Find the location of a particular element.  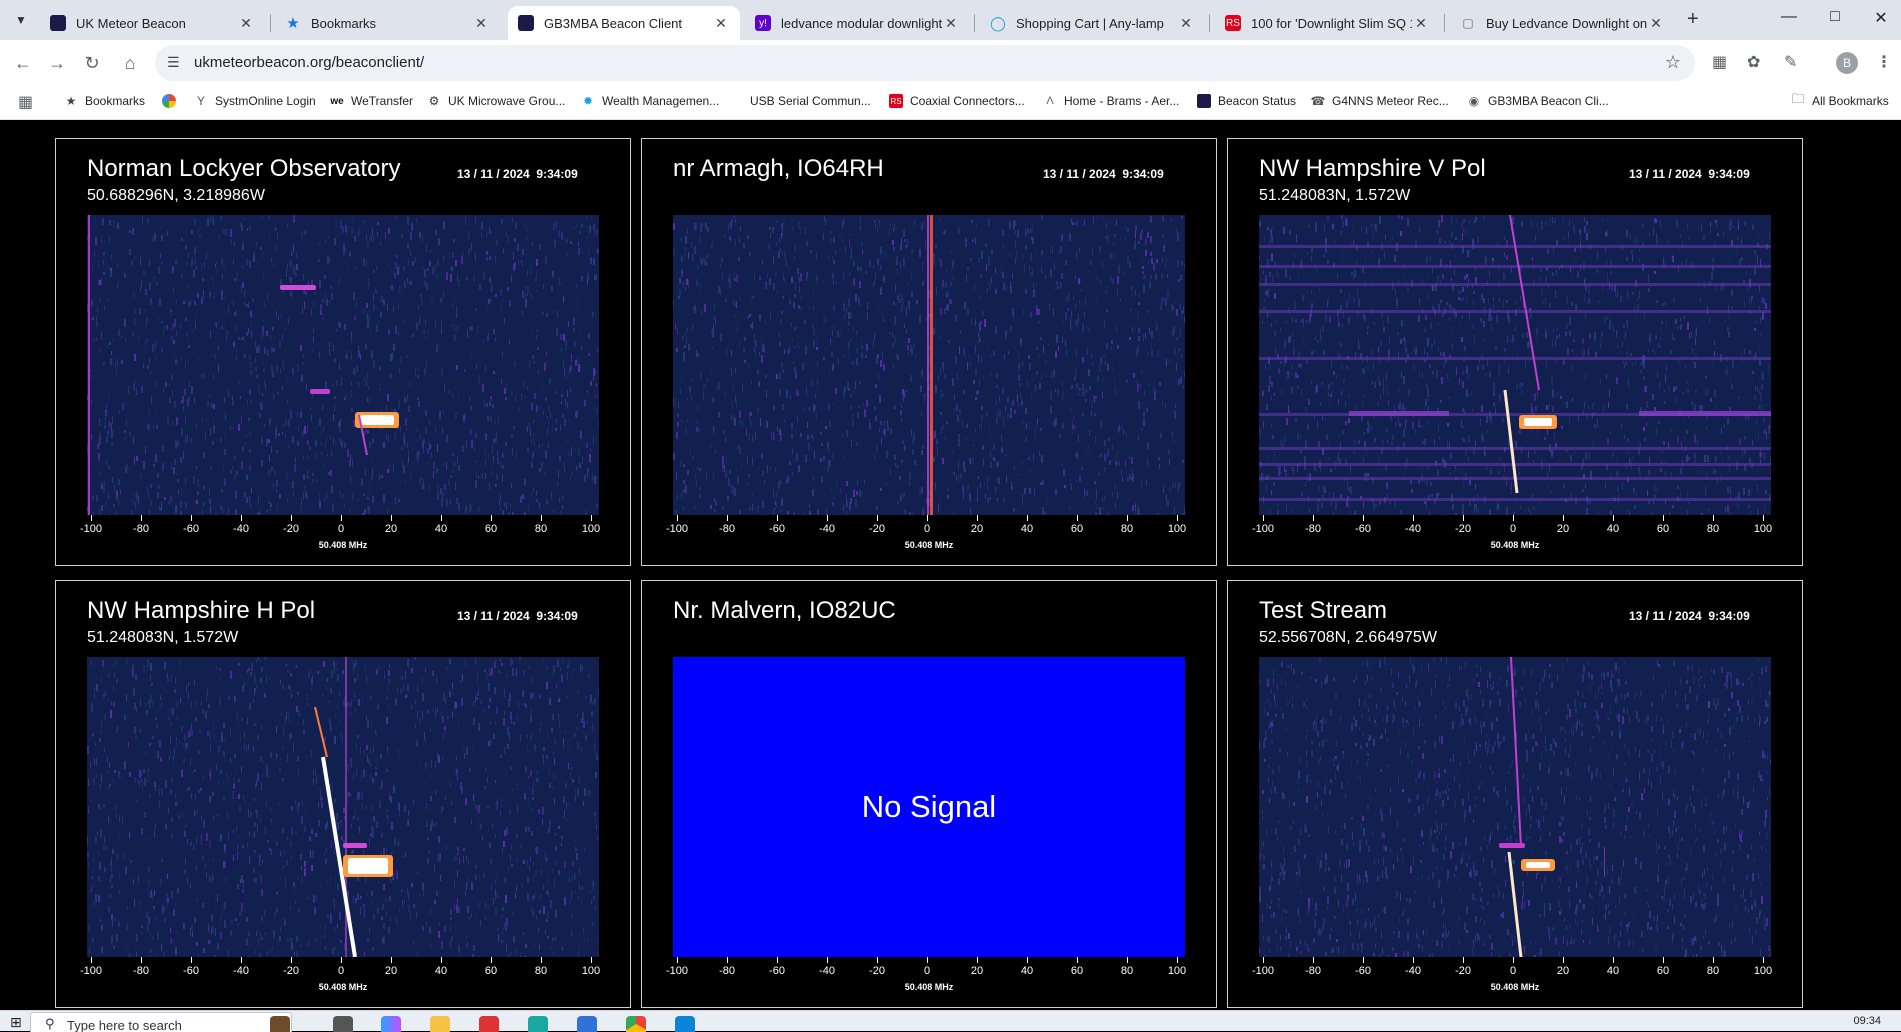

new-tab-plus-icon: + is located at coordinates (1693, 19).